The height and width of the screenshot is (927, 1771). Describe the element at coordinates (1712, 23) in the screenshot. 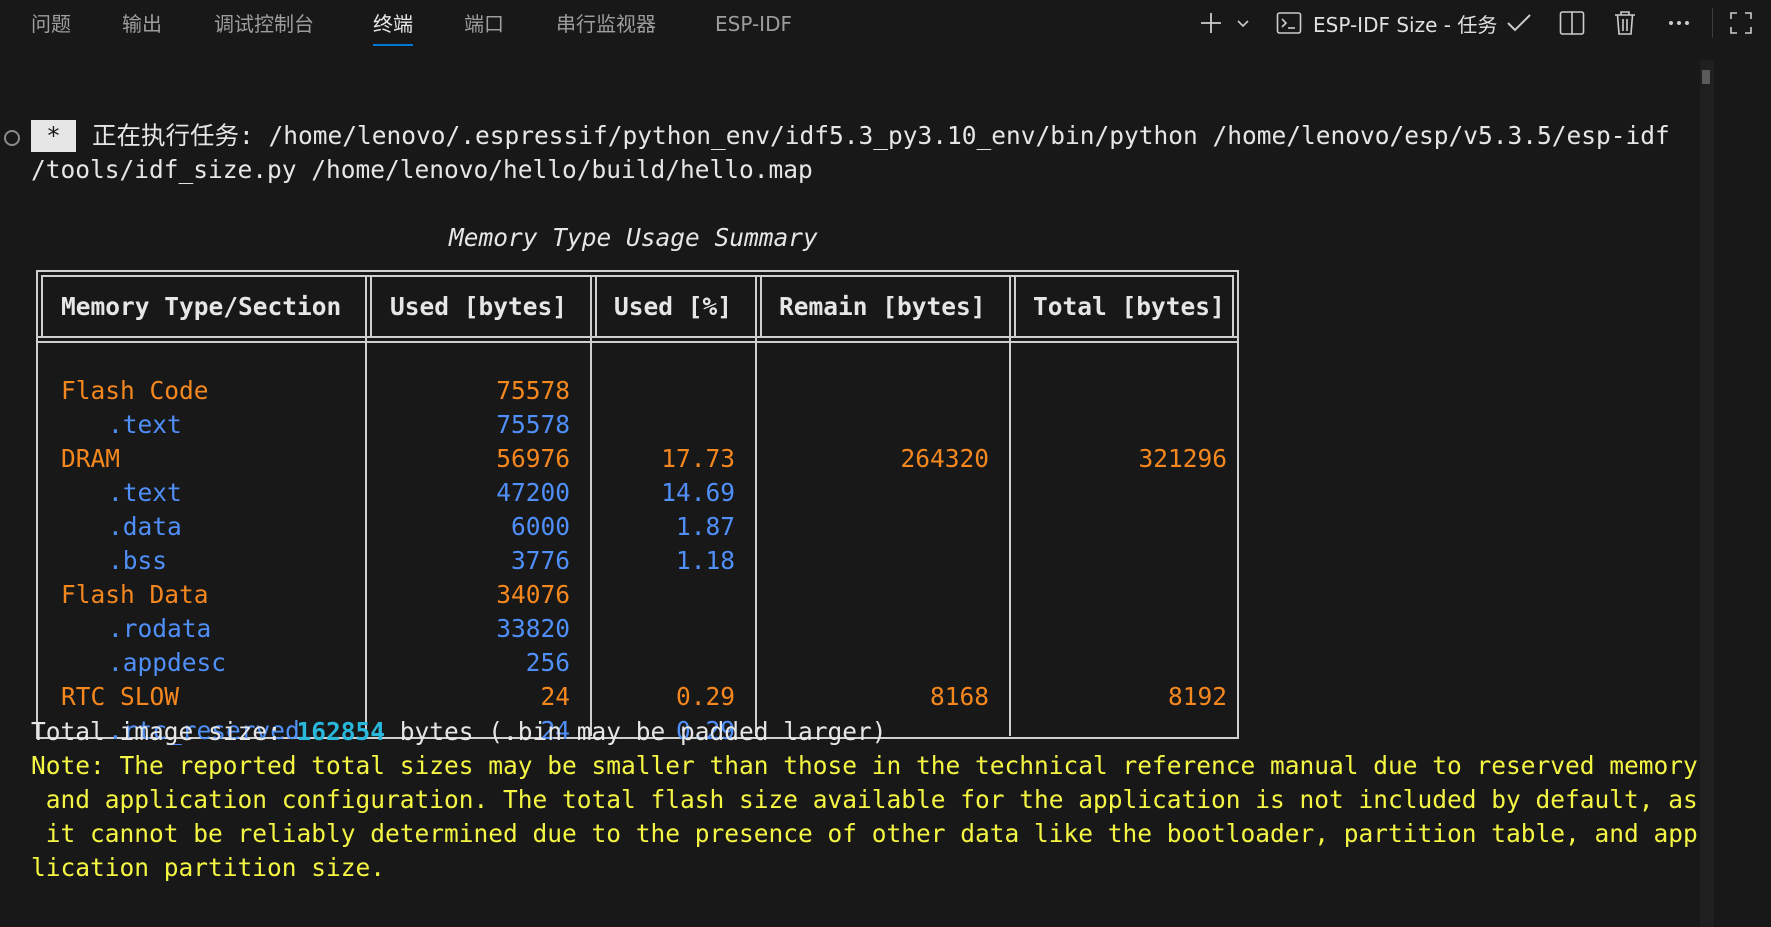

I see `toolbar-divider` at that location.